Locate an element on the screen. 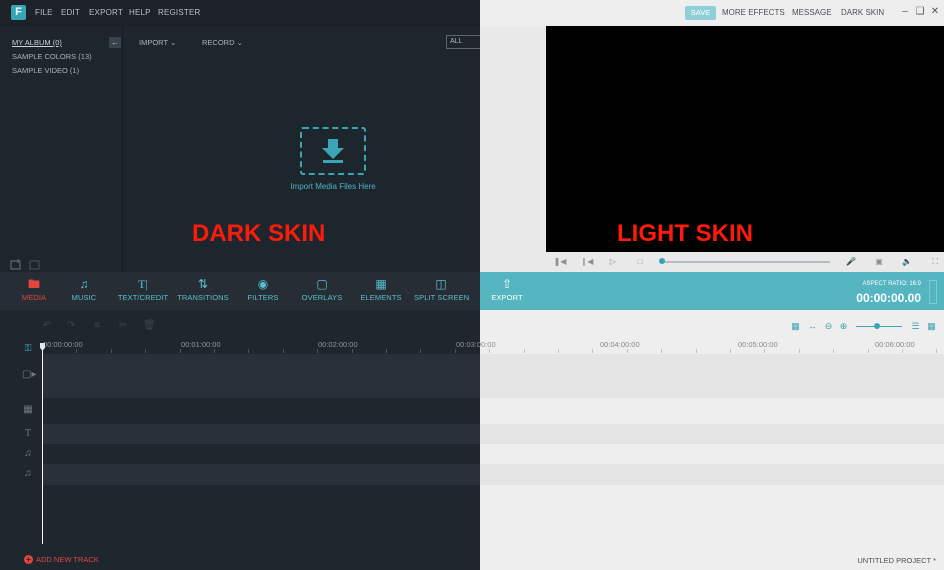 The image size is (944, 570). music-track-light is located at coordinates (712, 474).